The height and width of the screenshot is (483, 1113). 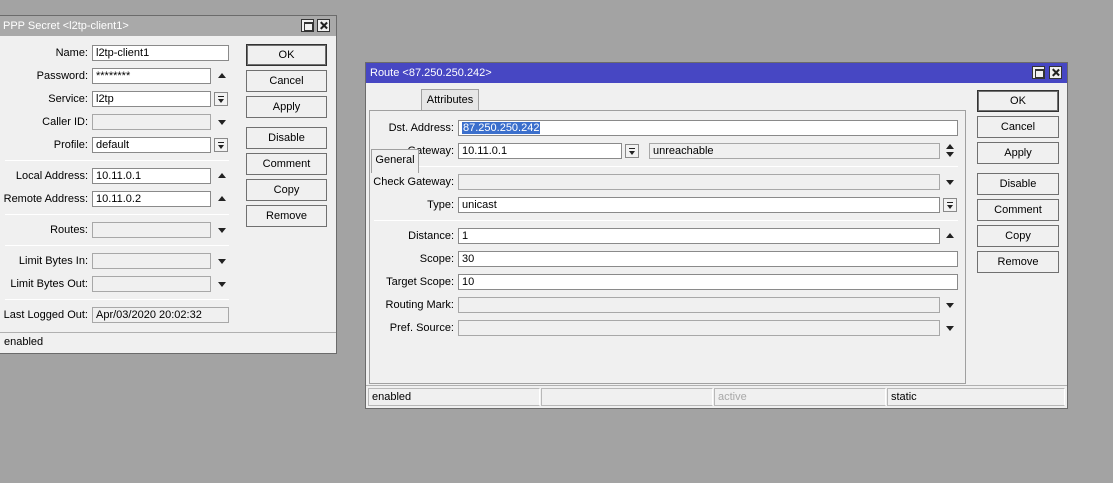 I want to click on status-enabled: enabled, so click(x=454, y=397).